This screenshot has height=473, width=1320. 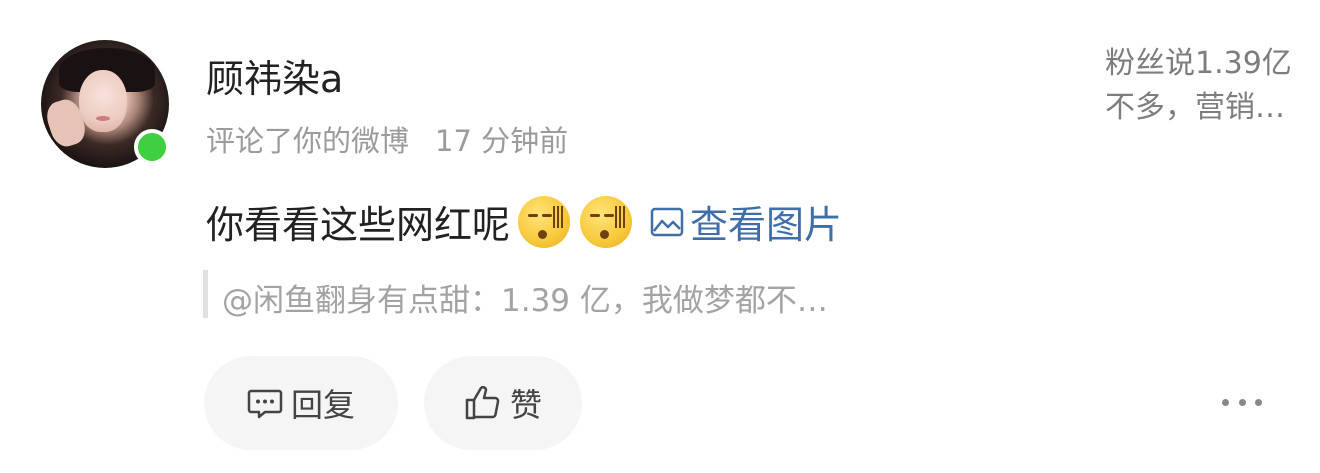 What do you see at coordinates (103, 118) in the screenshot?
I see `avatar-lip` at bounding box center [103, 118].